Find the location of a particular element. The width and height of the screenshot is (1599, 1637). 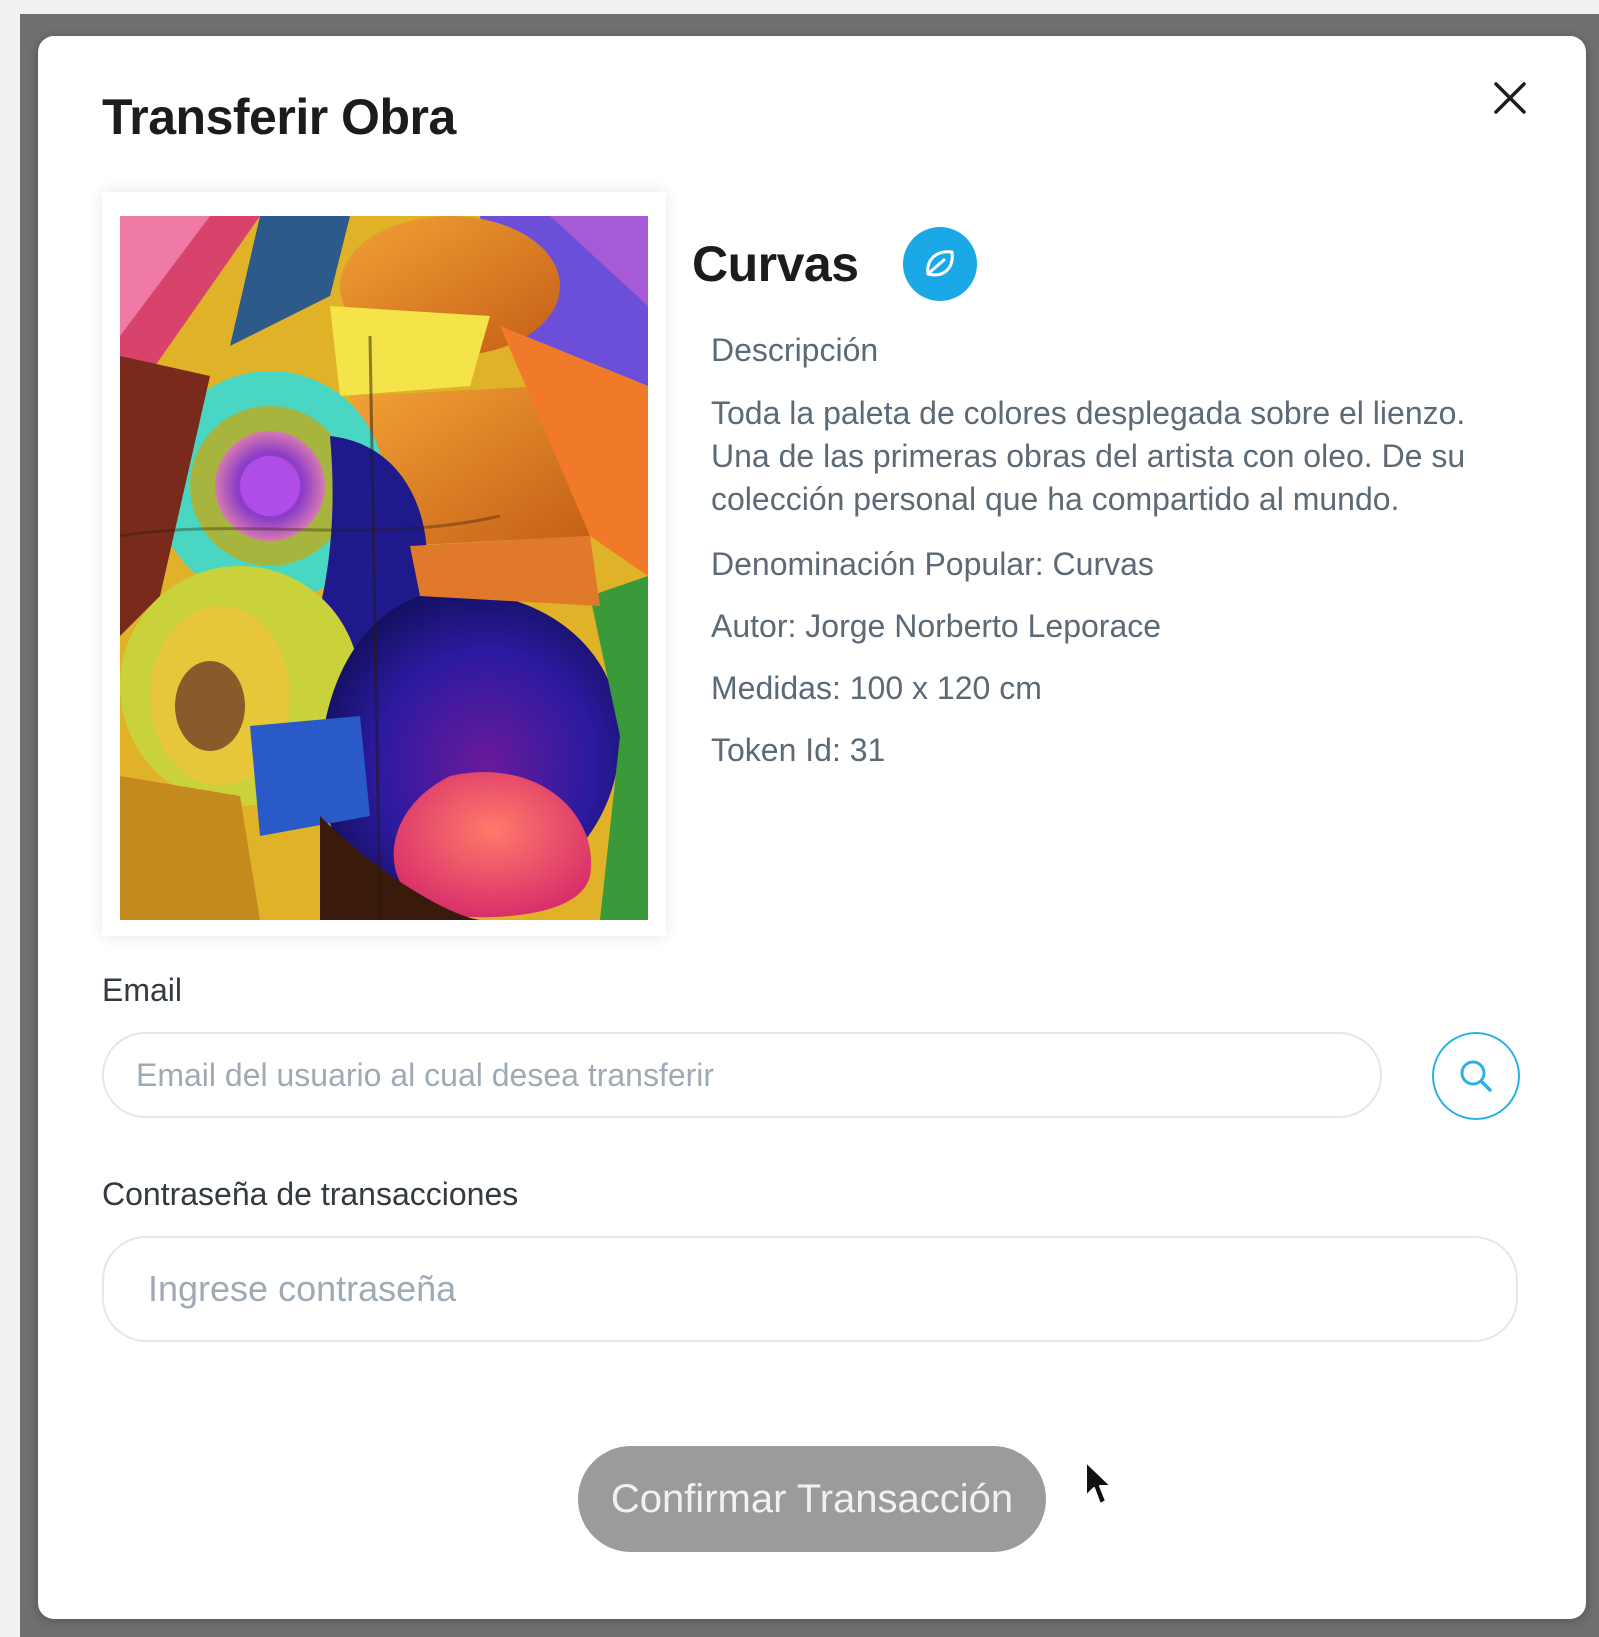

artwork-name: Curvas is located at coordinates (775, 264).